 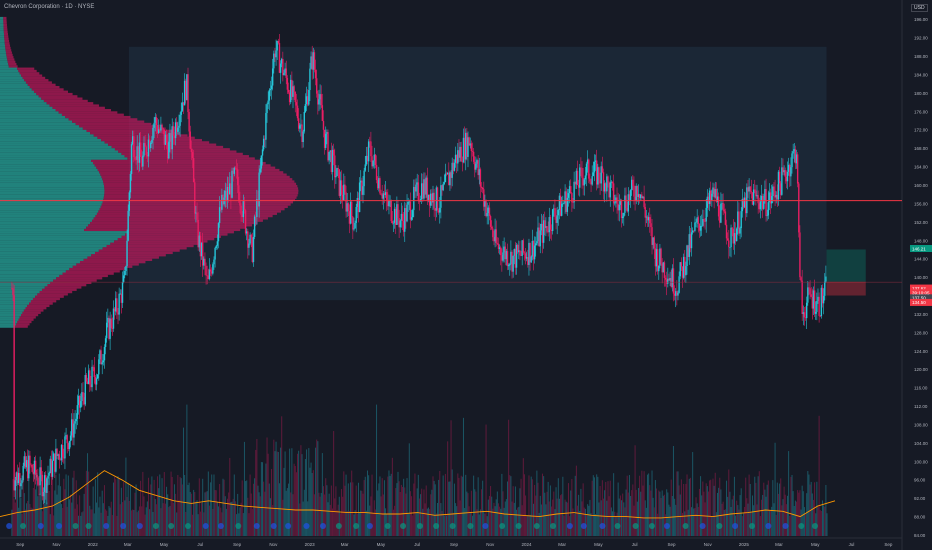 I want to click on symbol-title: Chevron Corporation · 1D · NYSE, so click(x=49, y=7).